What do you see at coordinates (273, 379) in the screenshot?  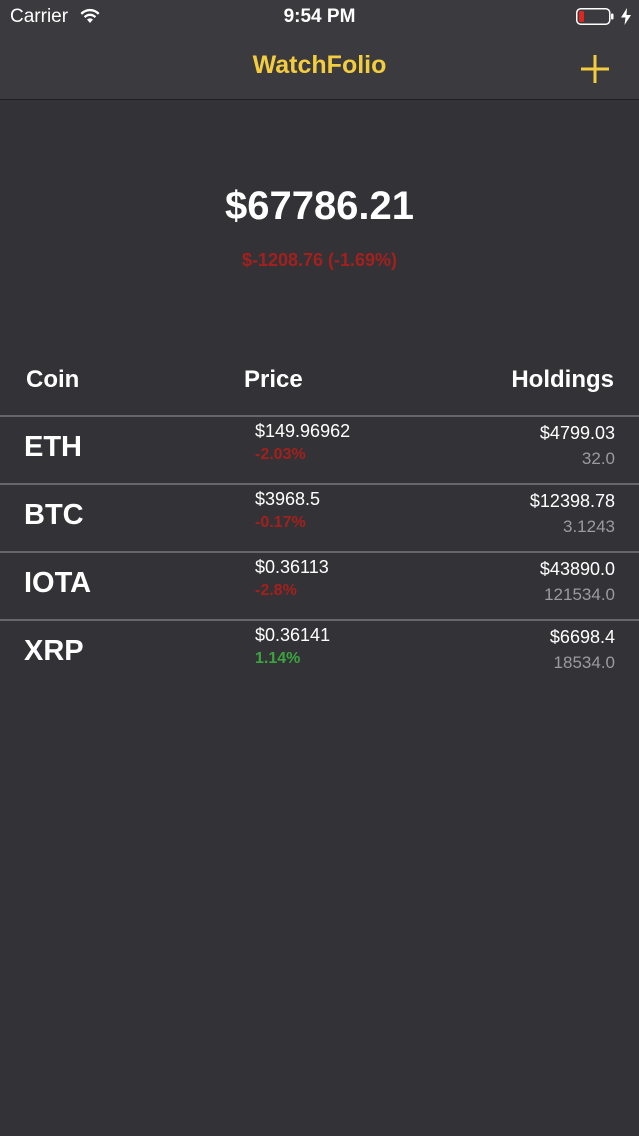 I see `column-header-price: Price` at bounding box center [273, 379].